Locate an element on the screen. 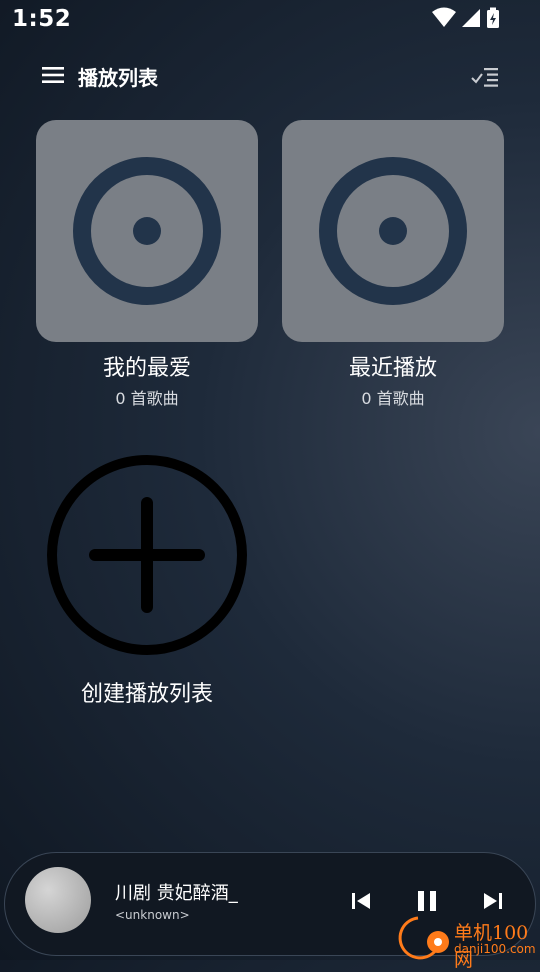 This screenshot has height=972, width=540. skip-previous-icon is located at coordinates (361, 901).